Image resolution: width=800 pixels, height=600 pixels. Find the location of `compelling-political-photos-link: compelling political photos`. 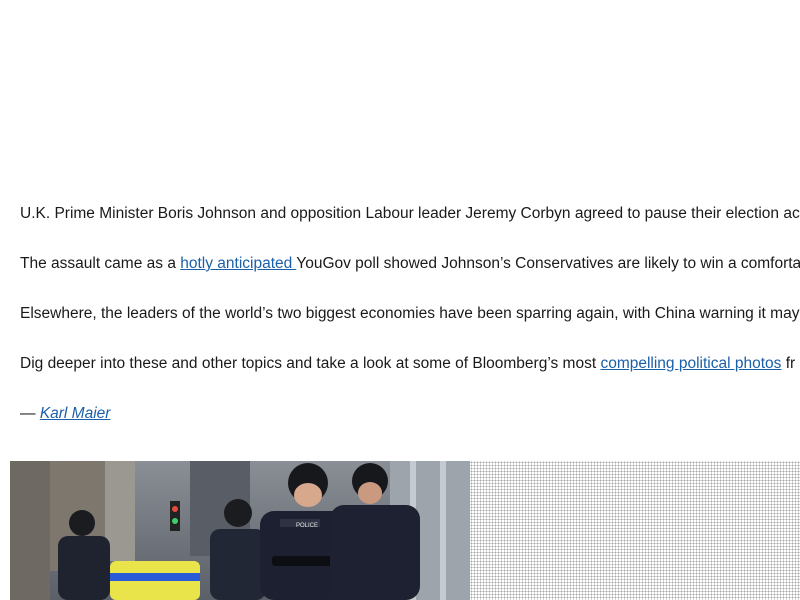

compelling-political-photos-link: compelling political photos is located at coordinates (690, 363).